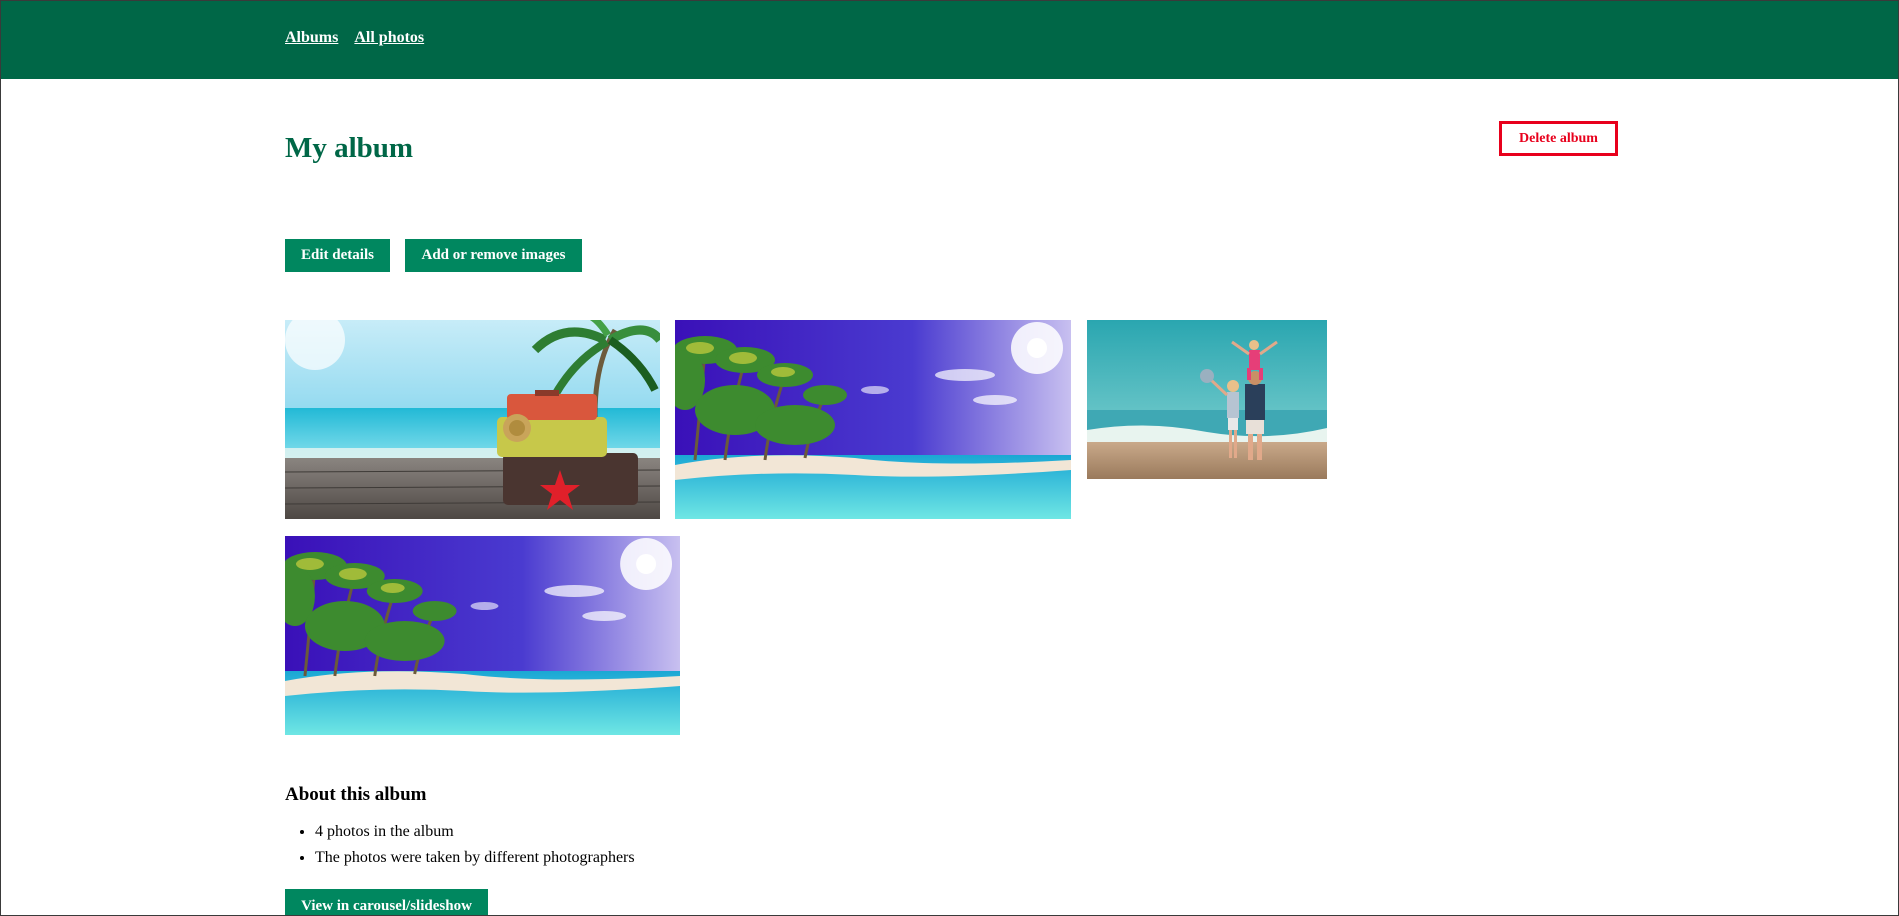 This screenshot has width=1899, height=916. I want to click on family-beach-image, so click(1207, 399).